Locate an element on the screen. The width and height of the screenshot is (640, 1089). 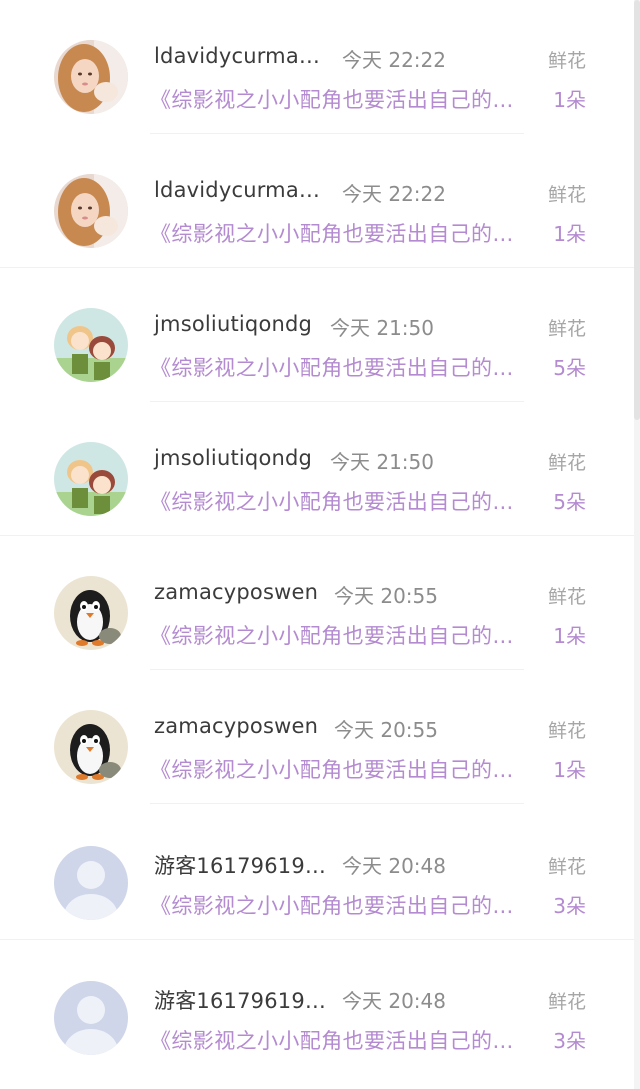
scrollbar is located at coordinates (637, 544).